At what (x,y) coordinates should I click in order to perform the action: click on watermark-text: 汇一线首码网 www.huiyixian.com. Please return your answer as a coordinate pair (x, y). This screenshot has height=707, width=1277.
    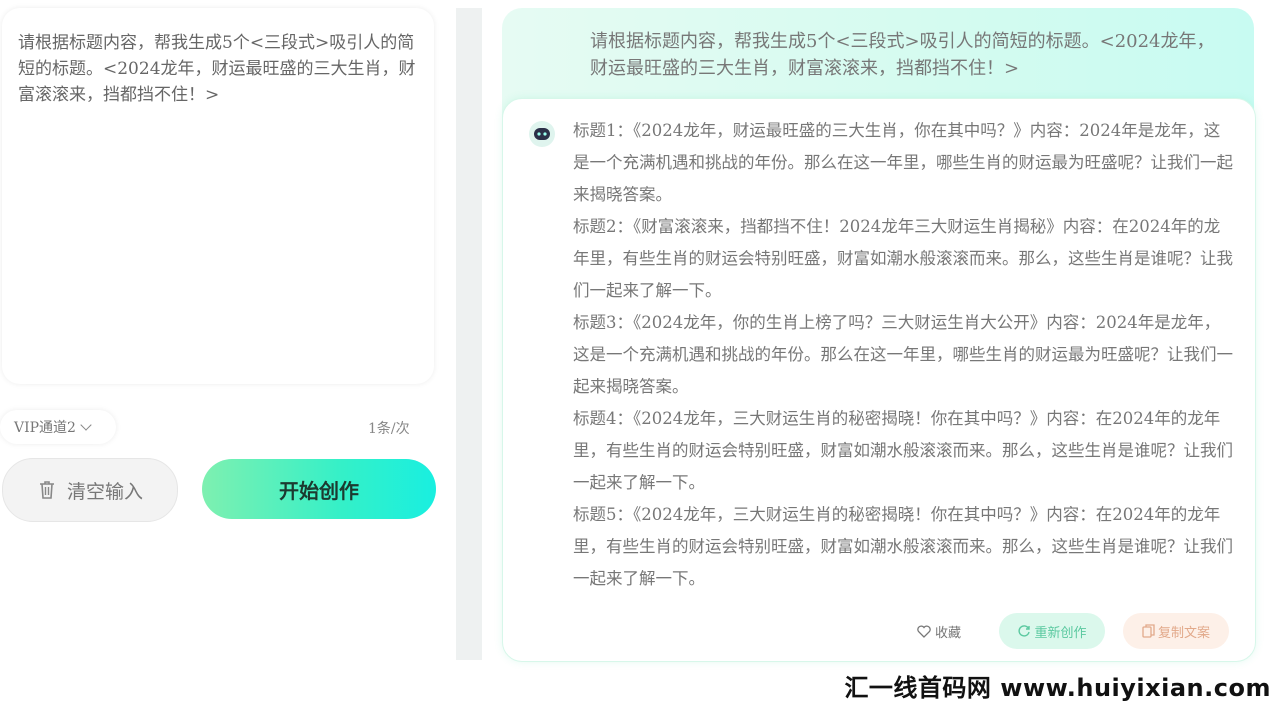
    Looking at the image, I should click on (1057, 688).